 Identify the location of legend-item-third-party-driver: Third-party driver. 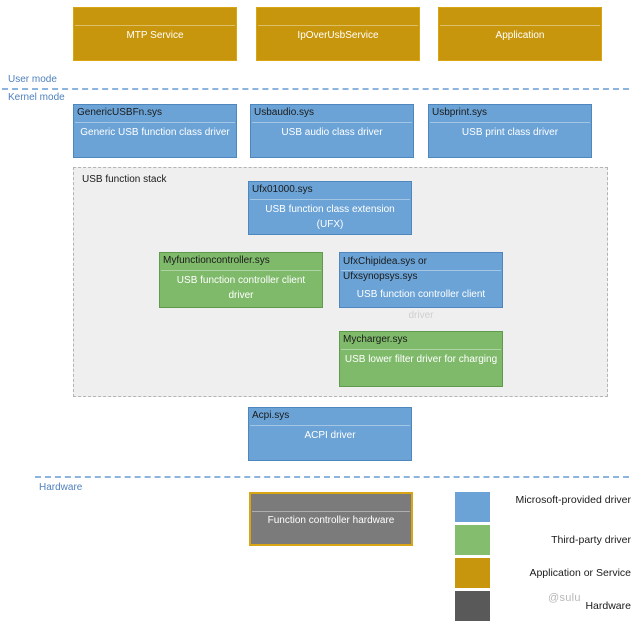
(543, 540).